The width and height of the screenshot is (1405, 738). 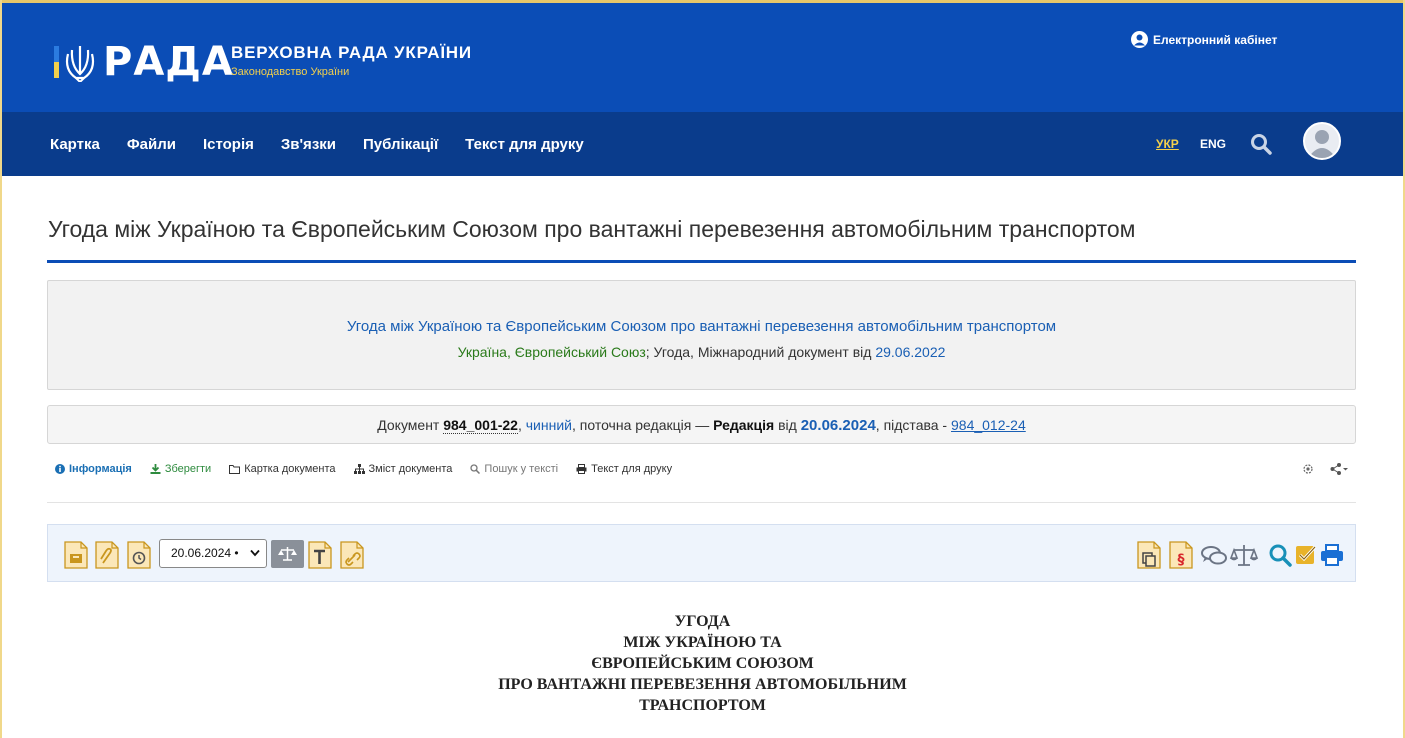 I want to click on avatar, so click(x=1322, y=141).